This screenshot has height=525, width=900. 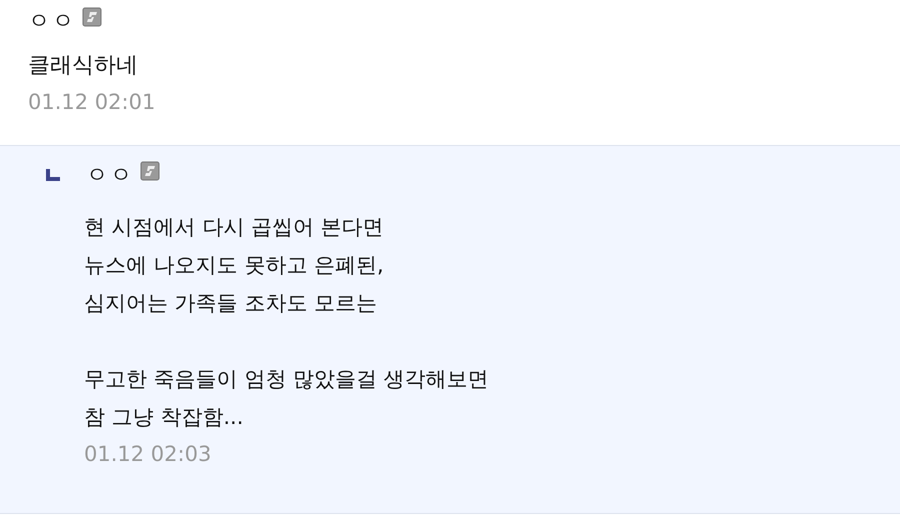 I want to click on comment-time: 01.12 02:01, so click(x=92, y=102).